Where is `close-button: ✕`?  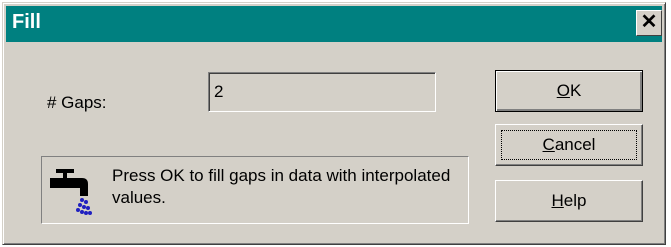
close-button: ✕ is located at coordinates (649, 23).